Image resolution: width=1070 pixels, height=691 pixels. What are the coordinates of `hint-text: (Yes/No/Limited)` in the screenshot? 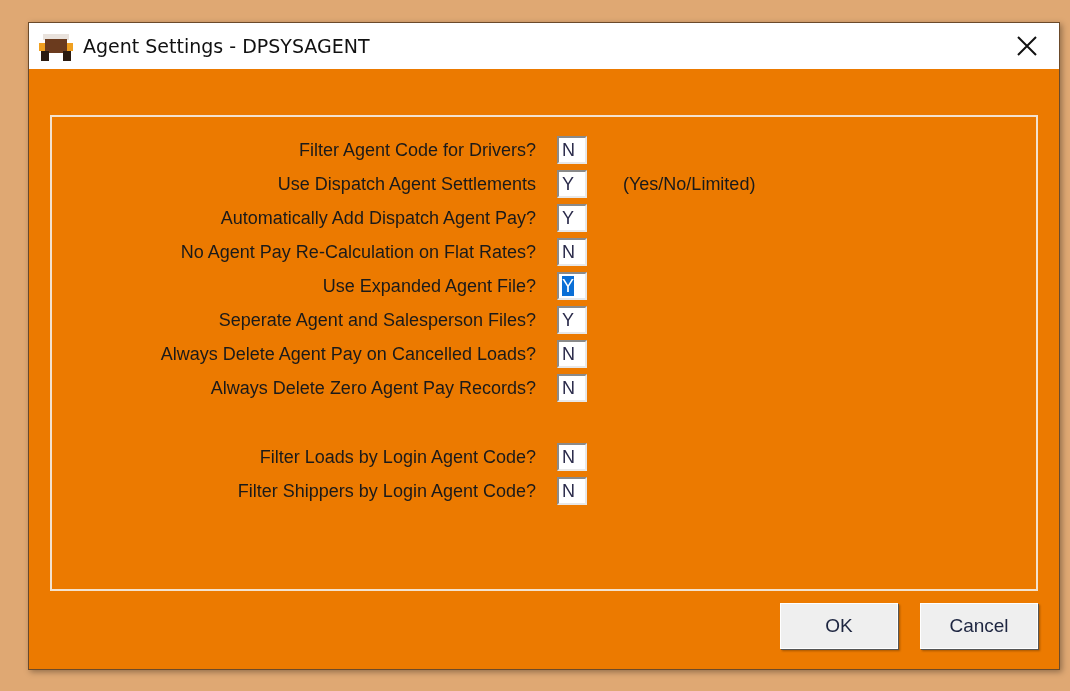 It's located at (689, 184).